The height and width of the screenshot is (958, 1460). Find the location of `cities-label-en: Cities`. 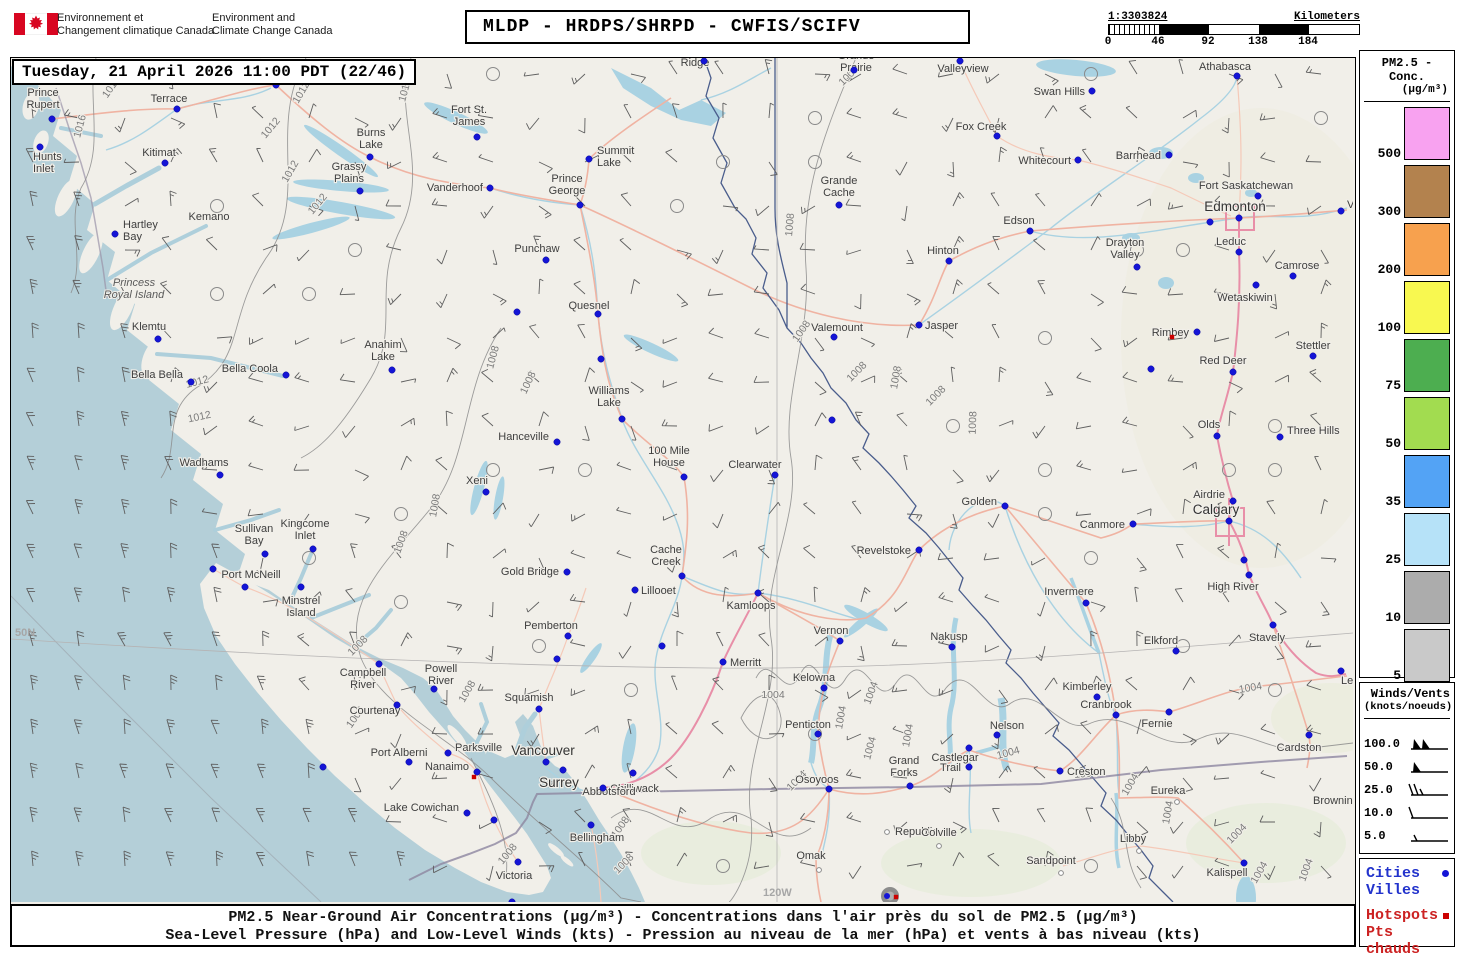

cities-label-en: Cities is located at coordinates (1393, 873).